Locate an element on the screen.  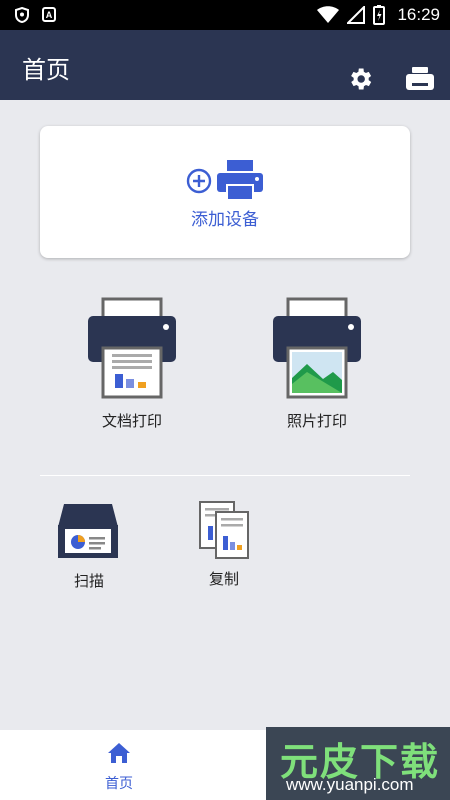
scan-button: 扫描 is located at coordinates (89, 547).